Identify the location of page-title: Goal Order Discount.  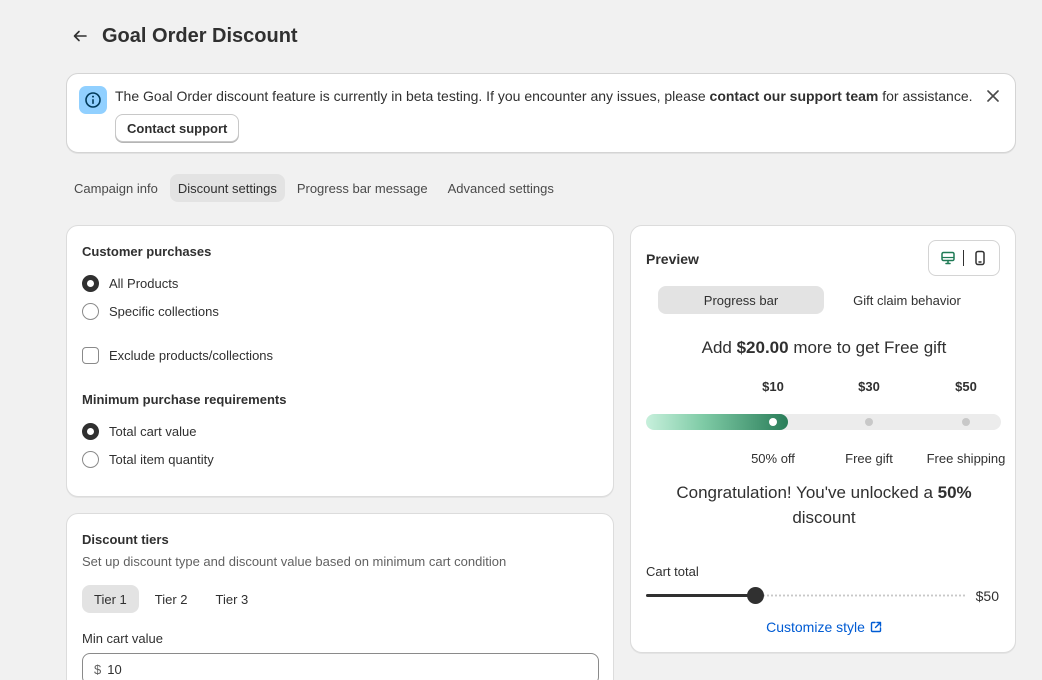
(200, 35).